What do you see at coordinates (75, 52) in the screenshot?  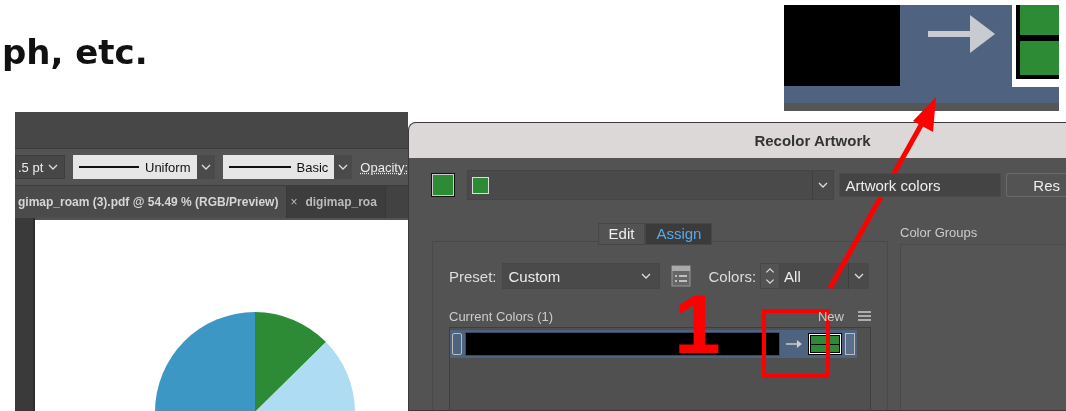 I see `heading: ph, etc.` at bounding box center [75, 52].